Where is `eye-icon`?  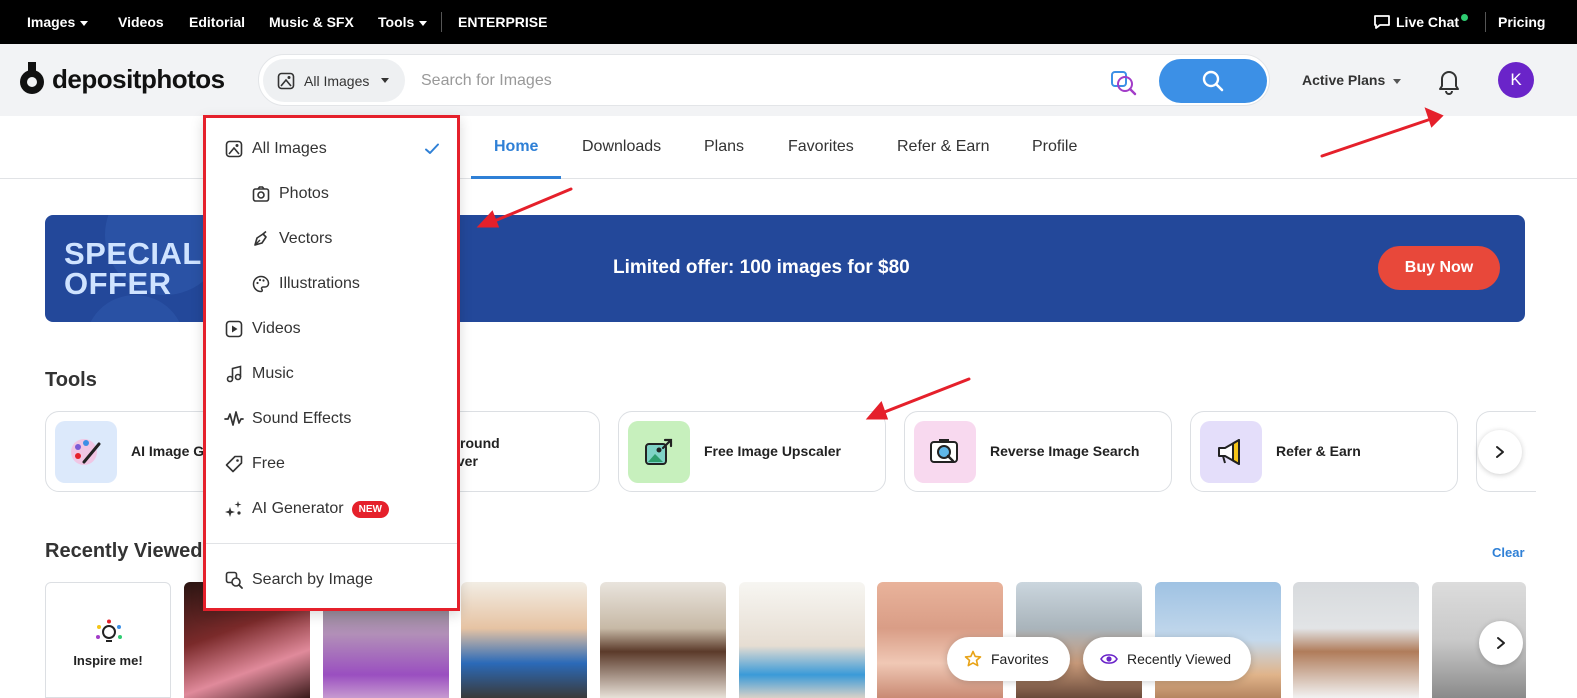
eye-icon is located at coordinates (1109, 659).